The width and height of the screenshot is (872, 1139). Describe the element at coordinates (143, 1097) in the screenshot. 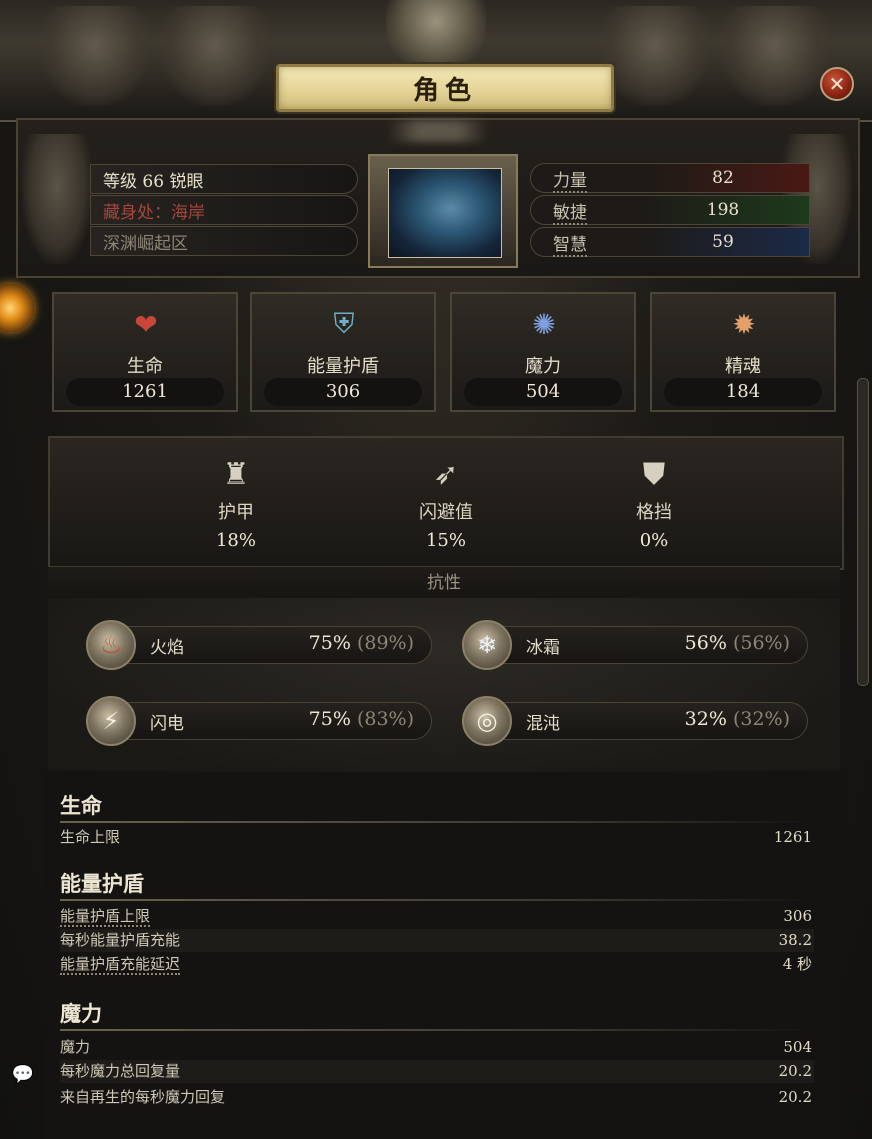

I see `detail-label: 来自再生的每秒魔力回复` at that location.